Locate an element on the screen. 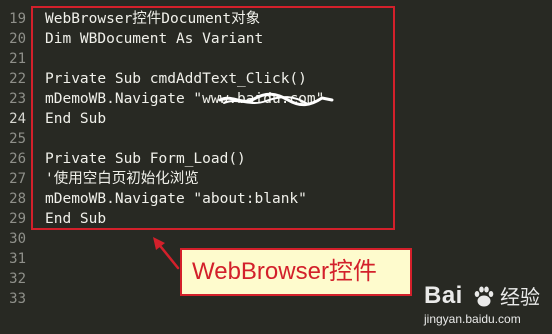  line-number: 23 is located at coordinates (17, 99).